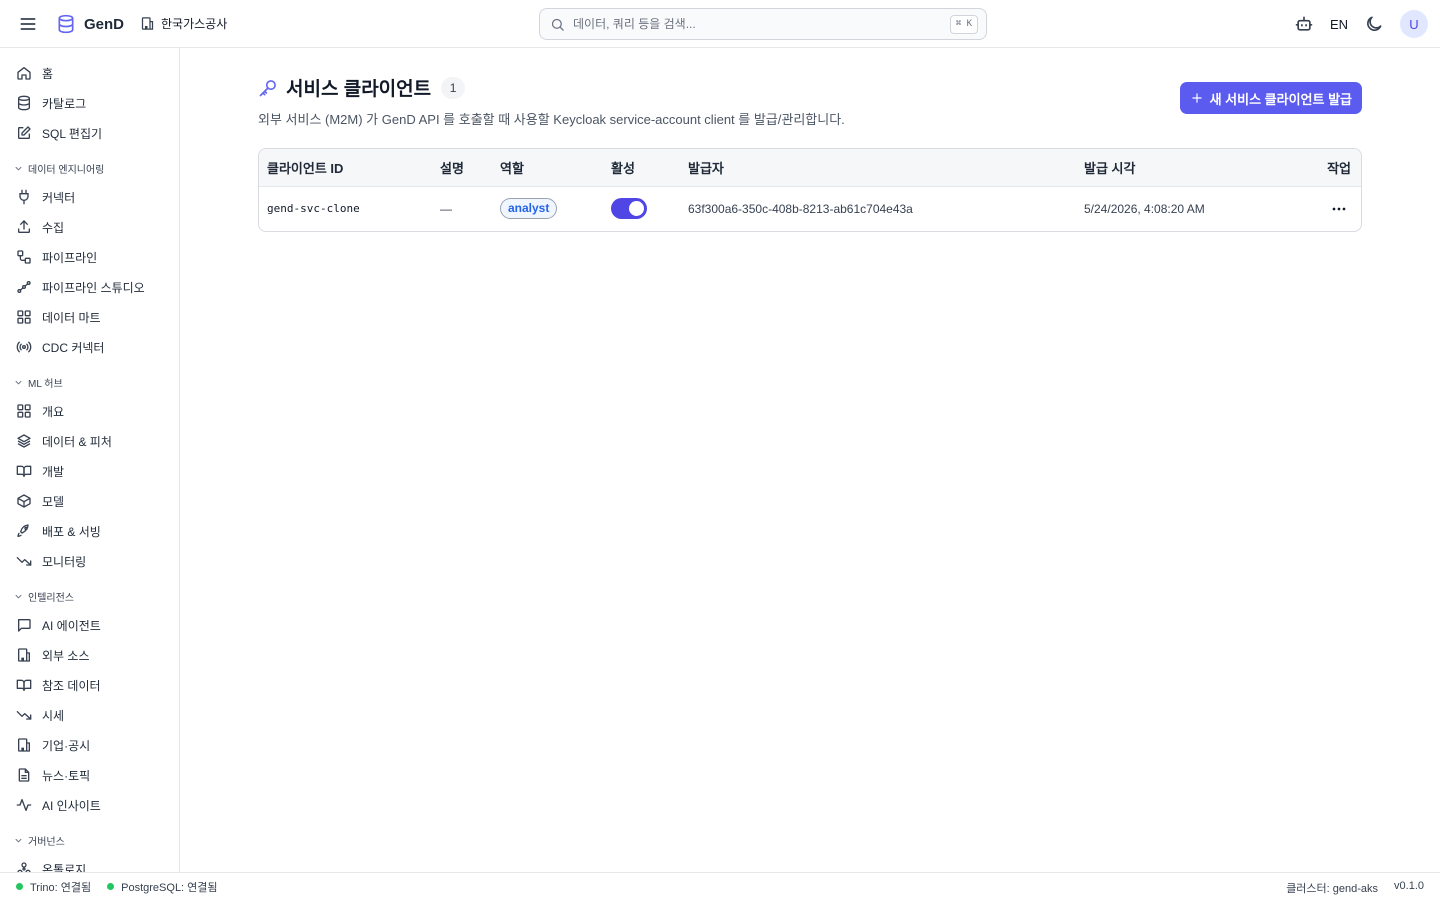  Describe the element at coordinates (24, 197) in the screenshot. I see `plug-icon` at that location.